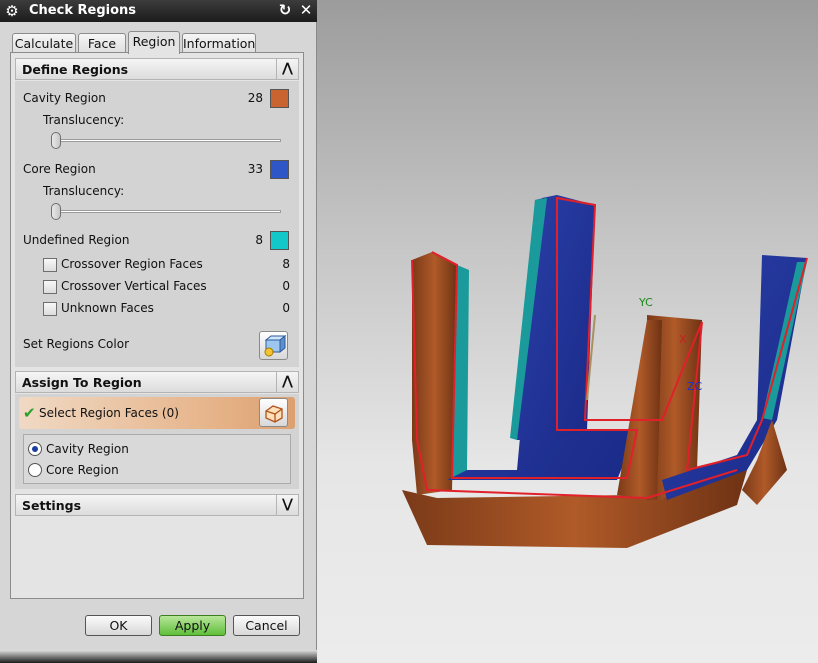 Image resolution: width=818 pixels, height=663 pixels. What do you see at coordinates (102, 43) in the screenshot?
I see `tab-face: Face` at bounding box center [102, 43].